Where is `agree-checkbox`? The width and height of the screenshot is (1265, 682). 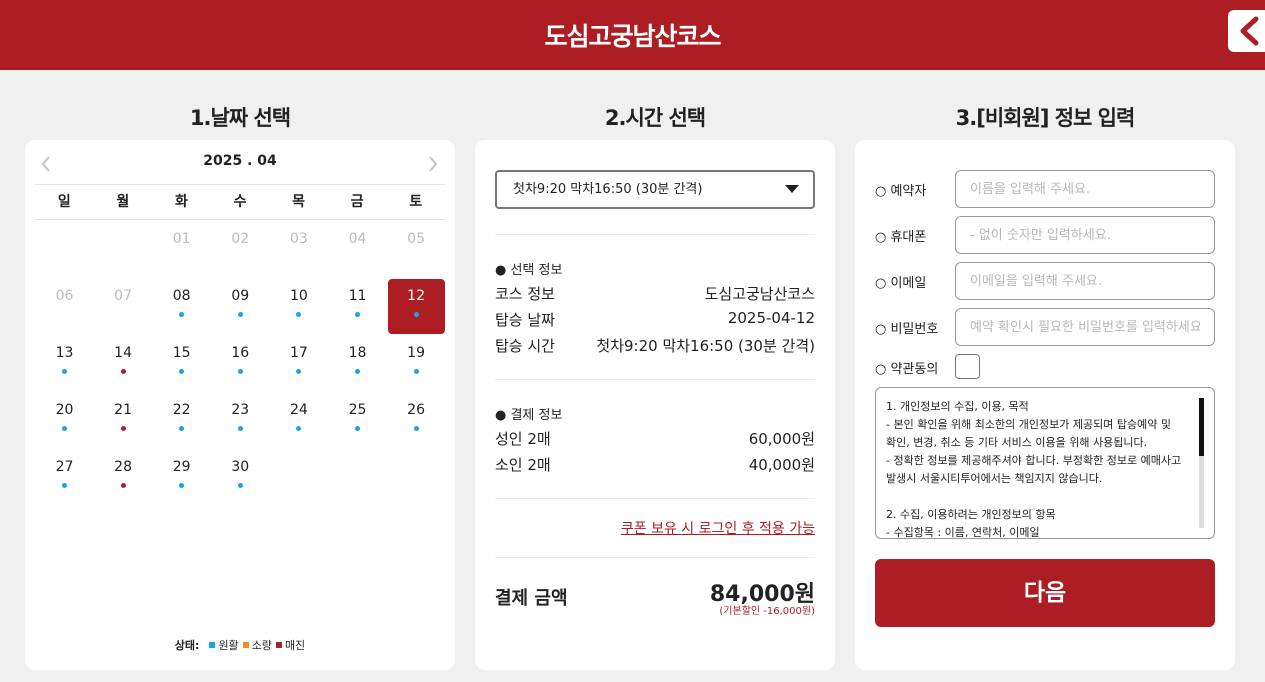 agree-checkbox is located at coordinates (967, 366).